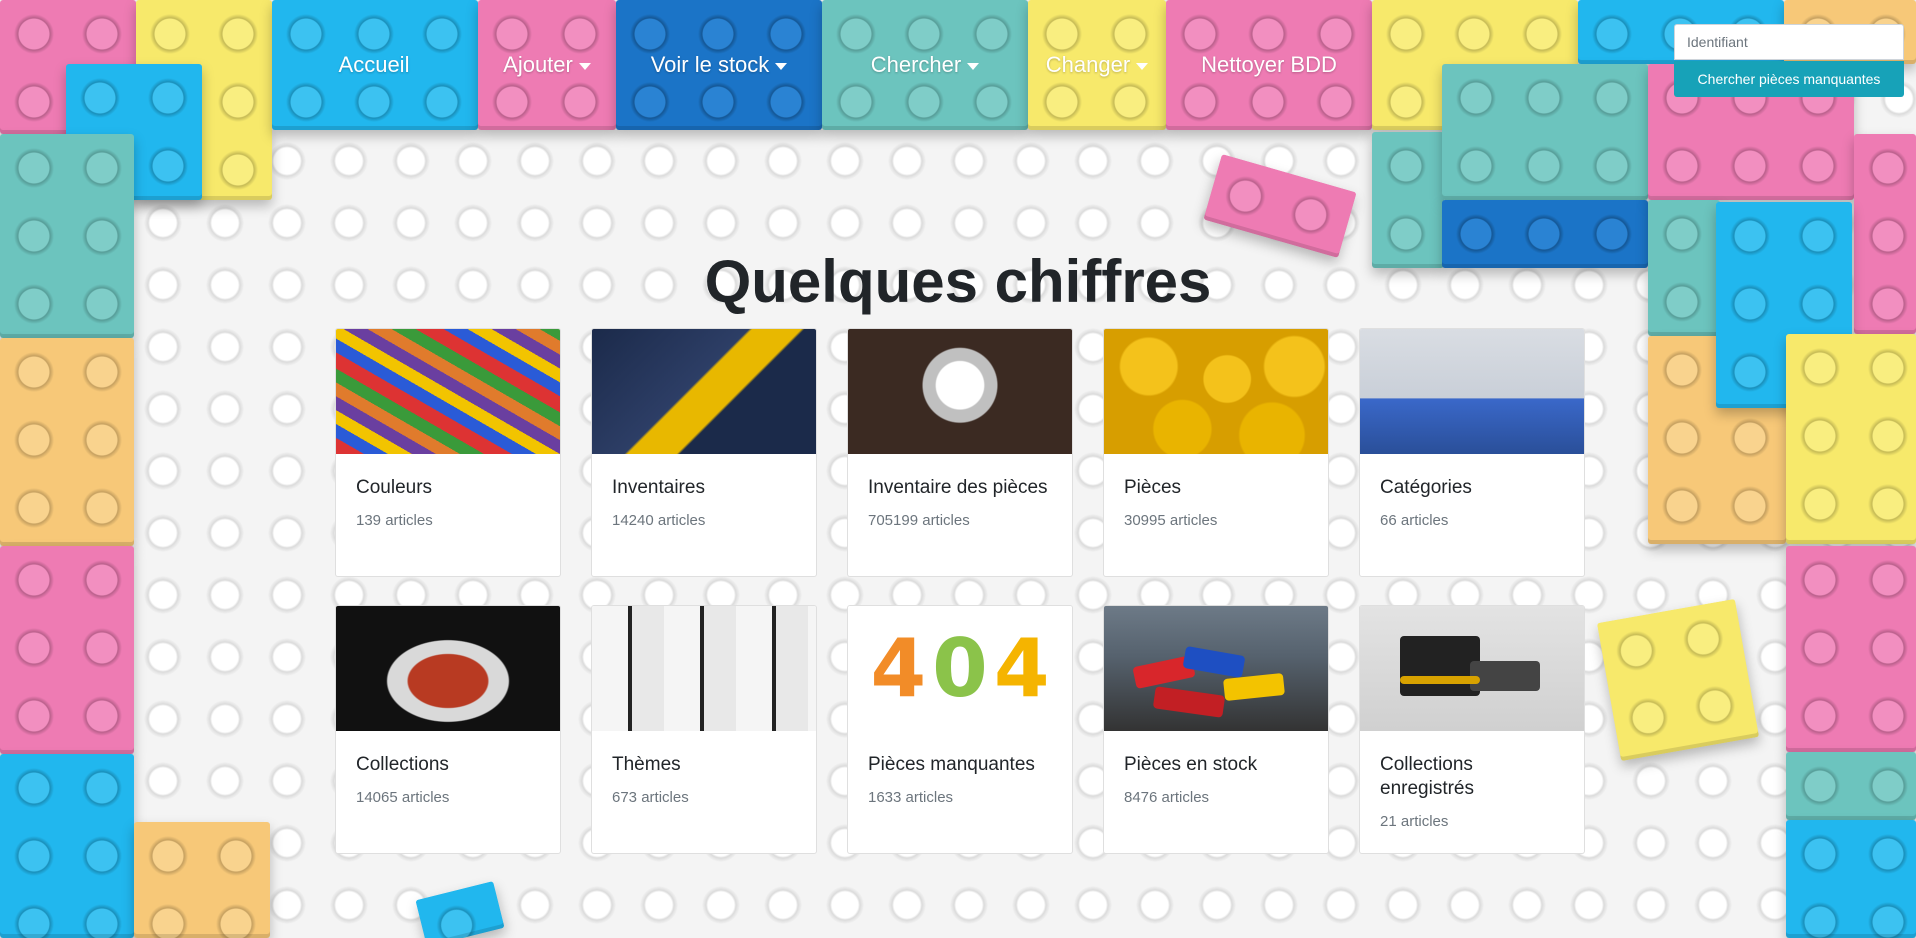 This screenshot has height=938, width=1916. What do you see at coordinates (448, 391) in the screenshot?
I see `colorful-bricks-image` at bounding box center [448, 391].